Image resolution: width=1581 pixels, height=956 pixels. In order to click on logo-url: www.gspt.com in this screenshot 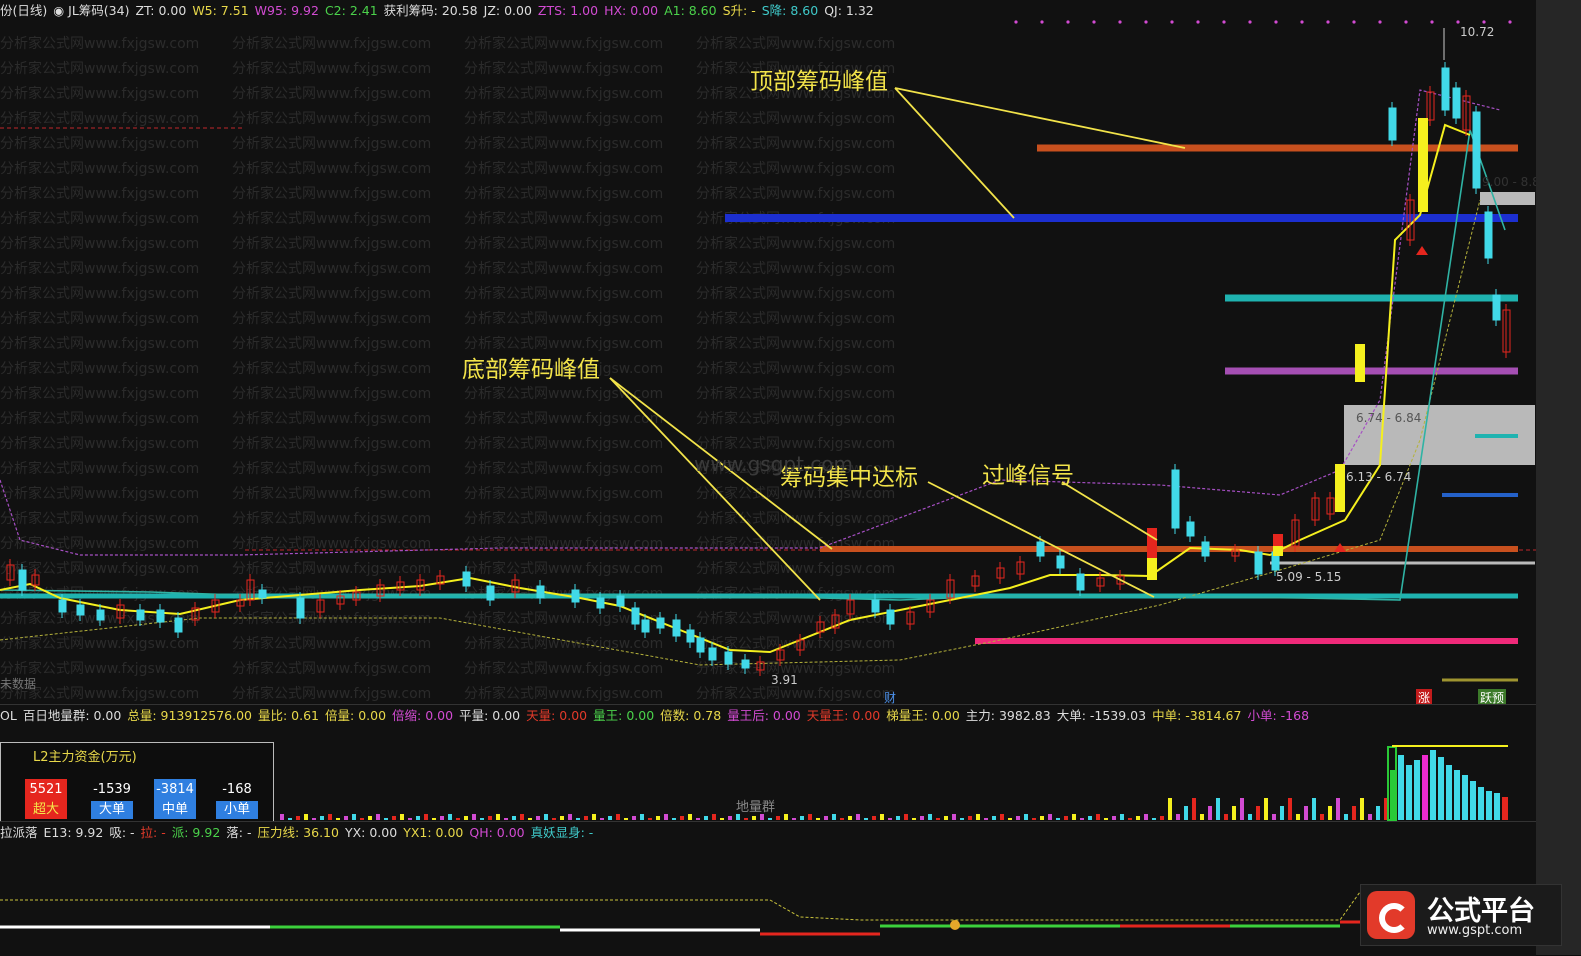, I will do `click(1475, 930)`.